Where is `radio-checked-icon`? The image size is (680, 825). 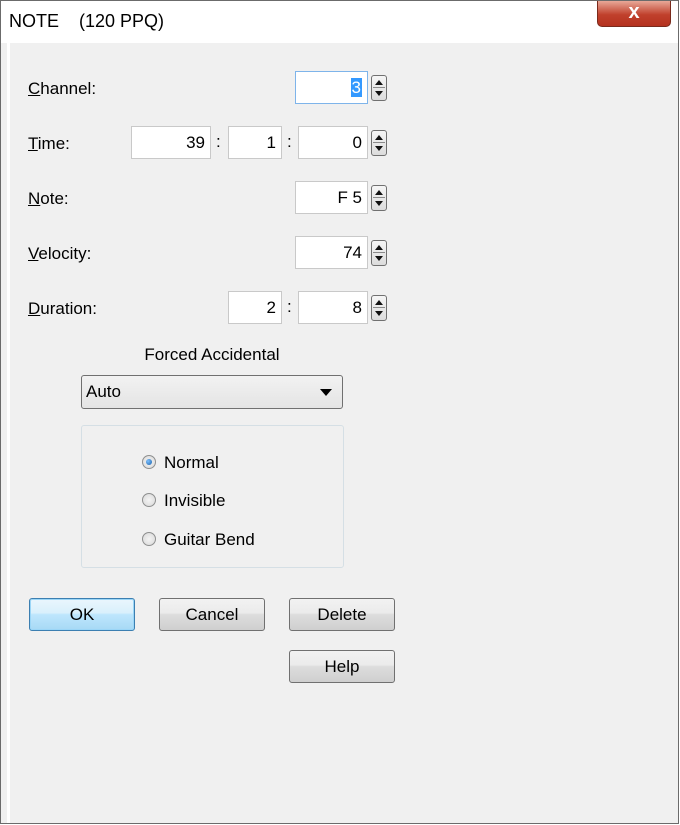 radio-checked-icon is located at coordinates (149, 462).